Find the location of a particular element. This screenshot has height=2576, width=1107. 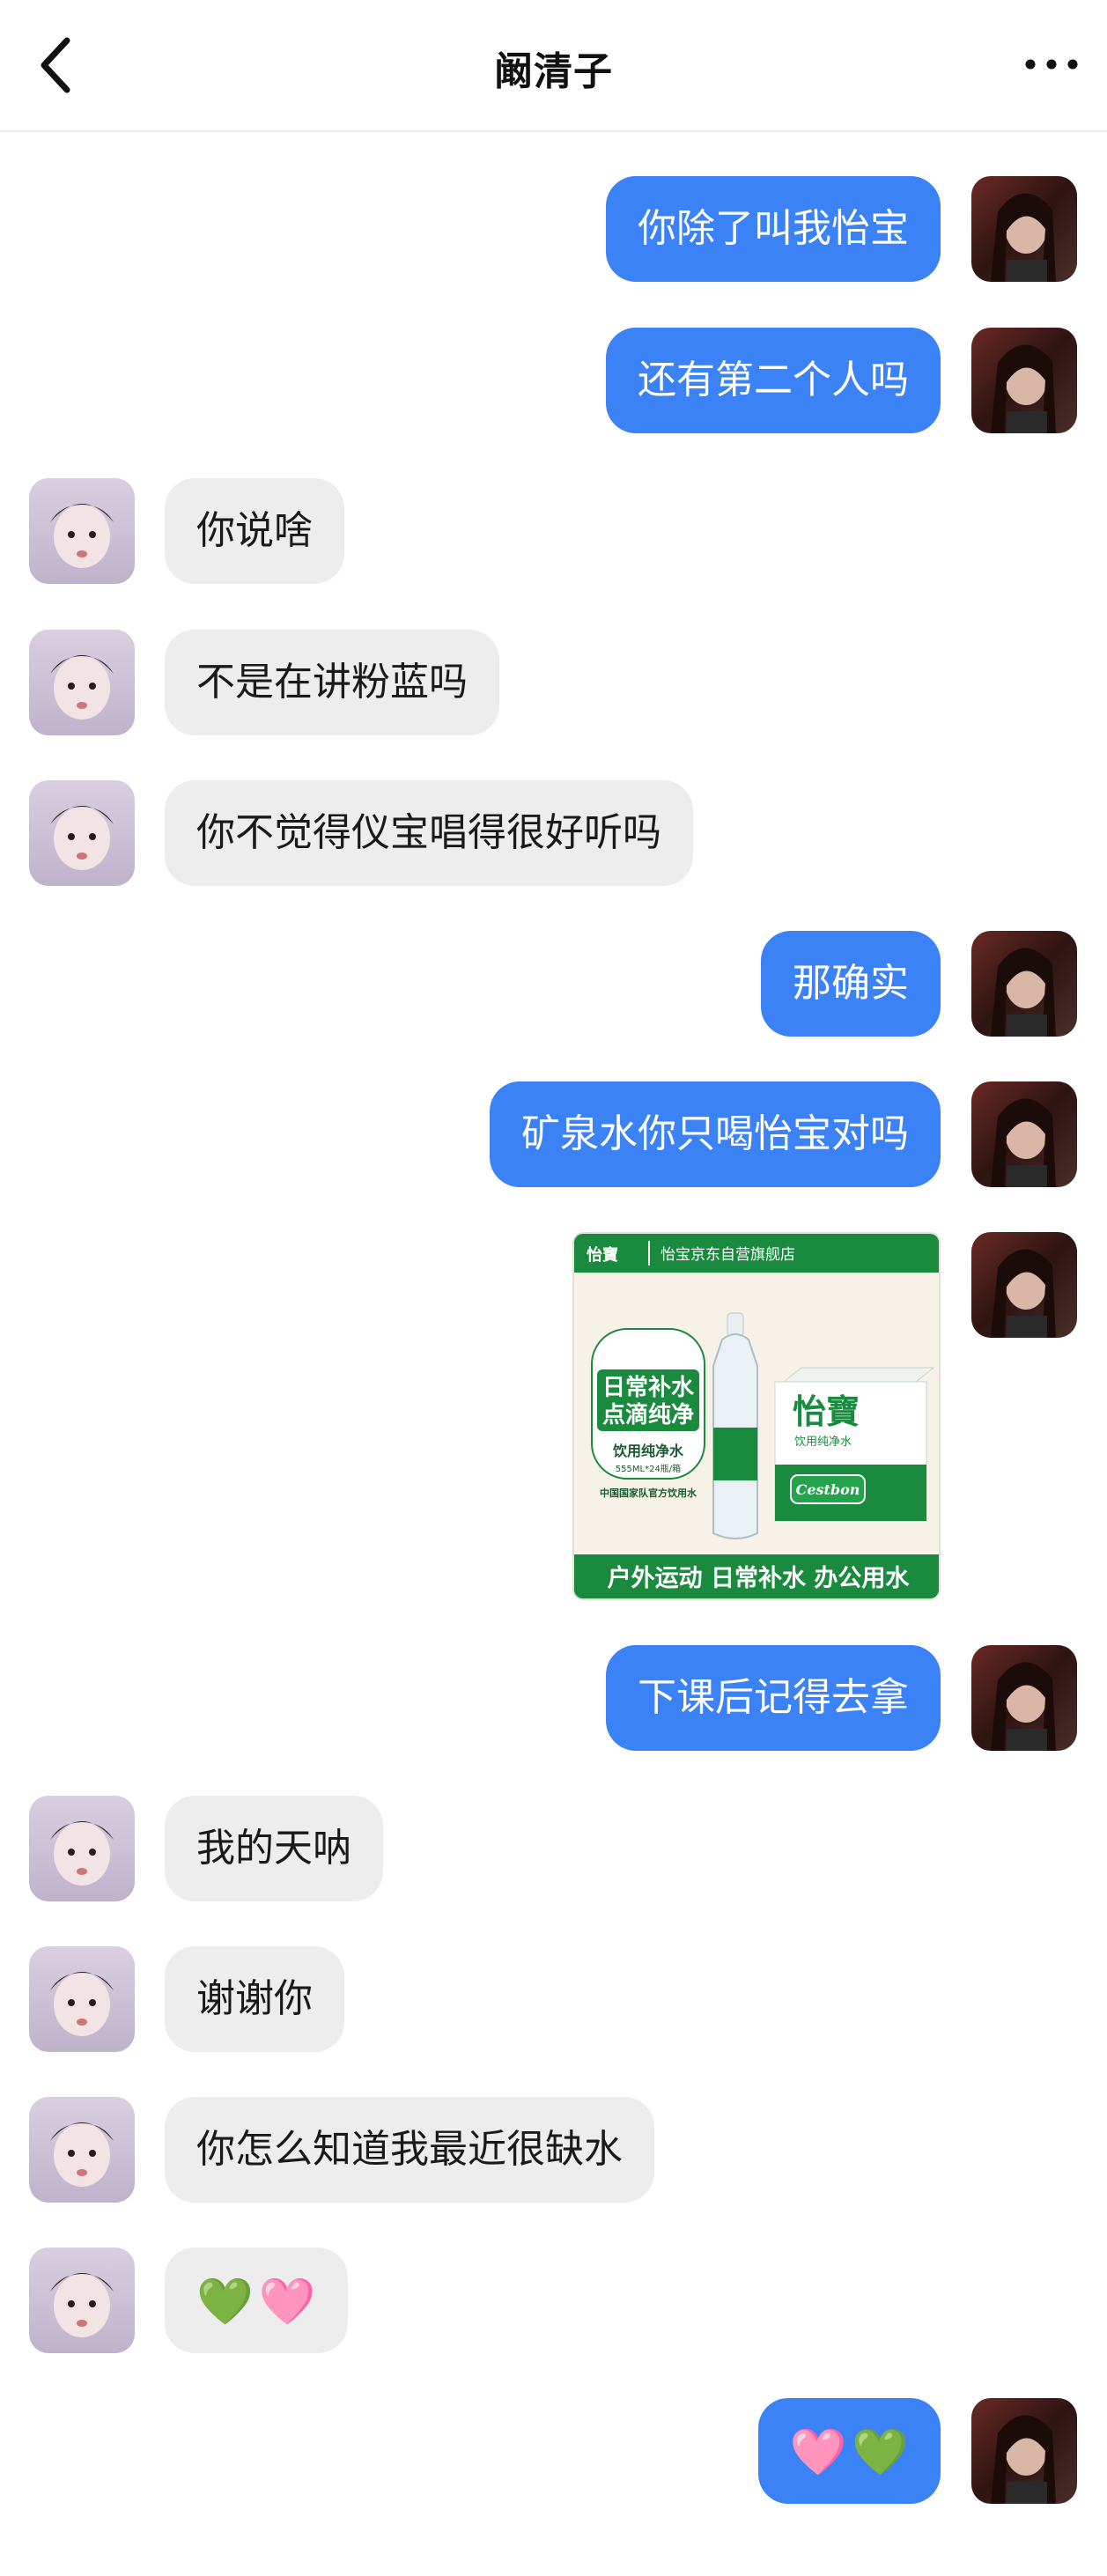

chat-title: 阚清子 is located at coordinates (553, 71).